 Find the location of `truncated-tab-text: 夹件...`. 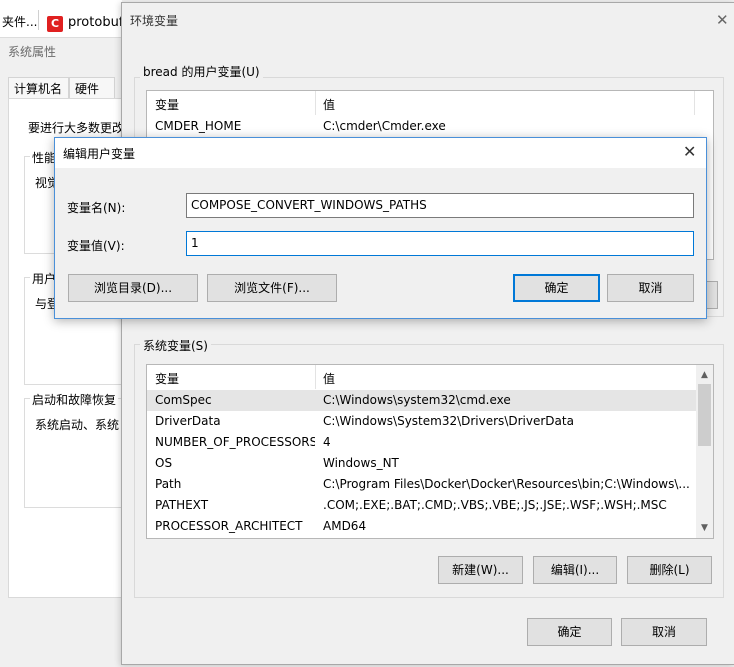

truncated-tab-text: 夹件... is located at coordinates (20, 22).